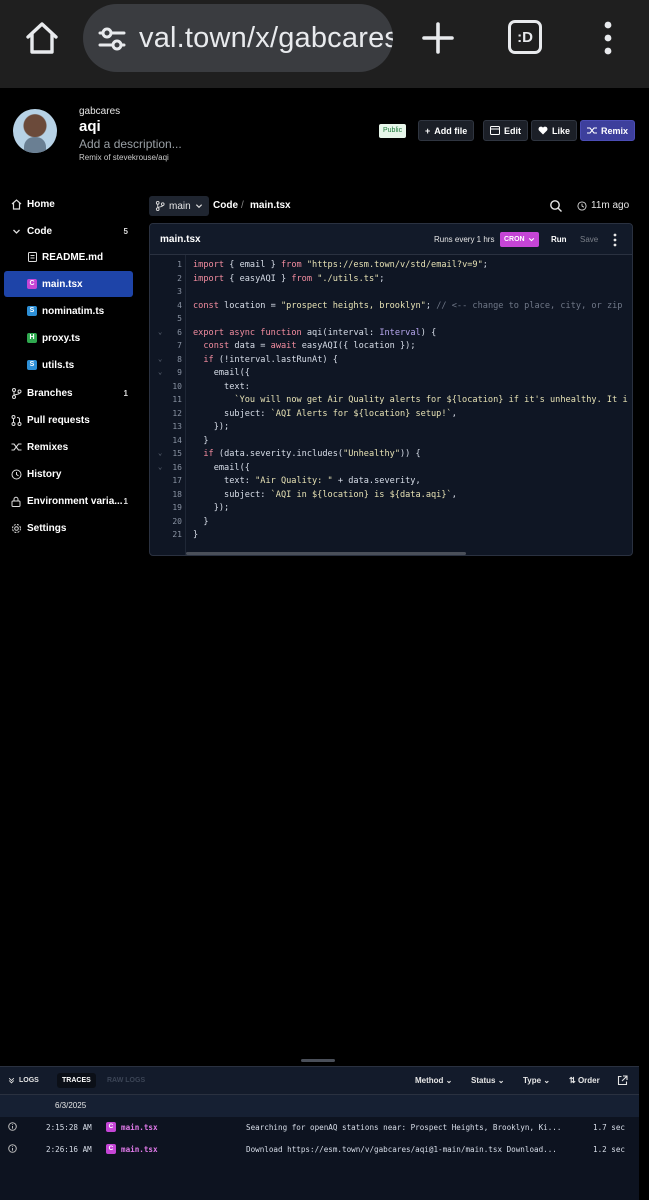 The width and height of the screenshot is (649, 1200). What do you see at coordinates (221, 387) in the screenshot?
I see `code-text: text:` at bounding box center [221, 387].